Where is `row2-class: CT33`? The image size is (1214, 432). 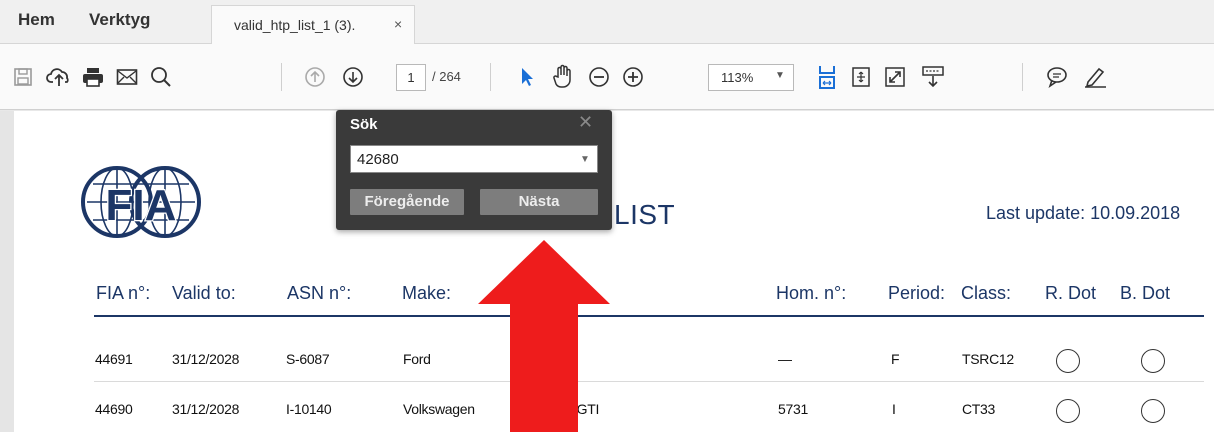
row2-class: CT33 is located at coordinates (979, 409).